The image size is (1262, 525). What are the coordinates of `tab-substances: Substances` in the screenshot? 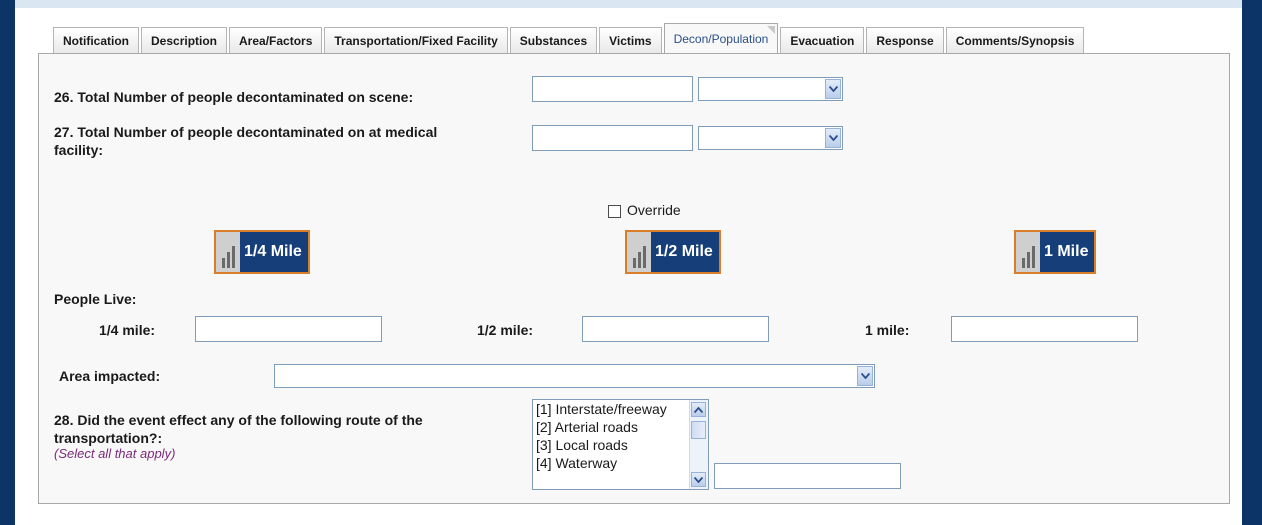 It's located at (553, 40).